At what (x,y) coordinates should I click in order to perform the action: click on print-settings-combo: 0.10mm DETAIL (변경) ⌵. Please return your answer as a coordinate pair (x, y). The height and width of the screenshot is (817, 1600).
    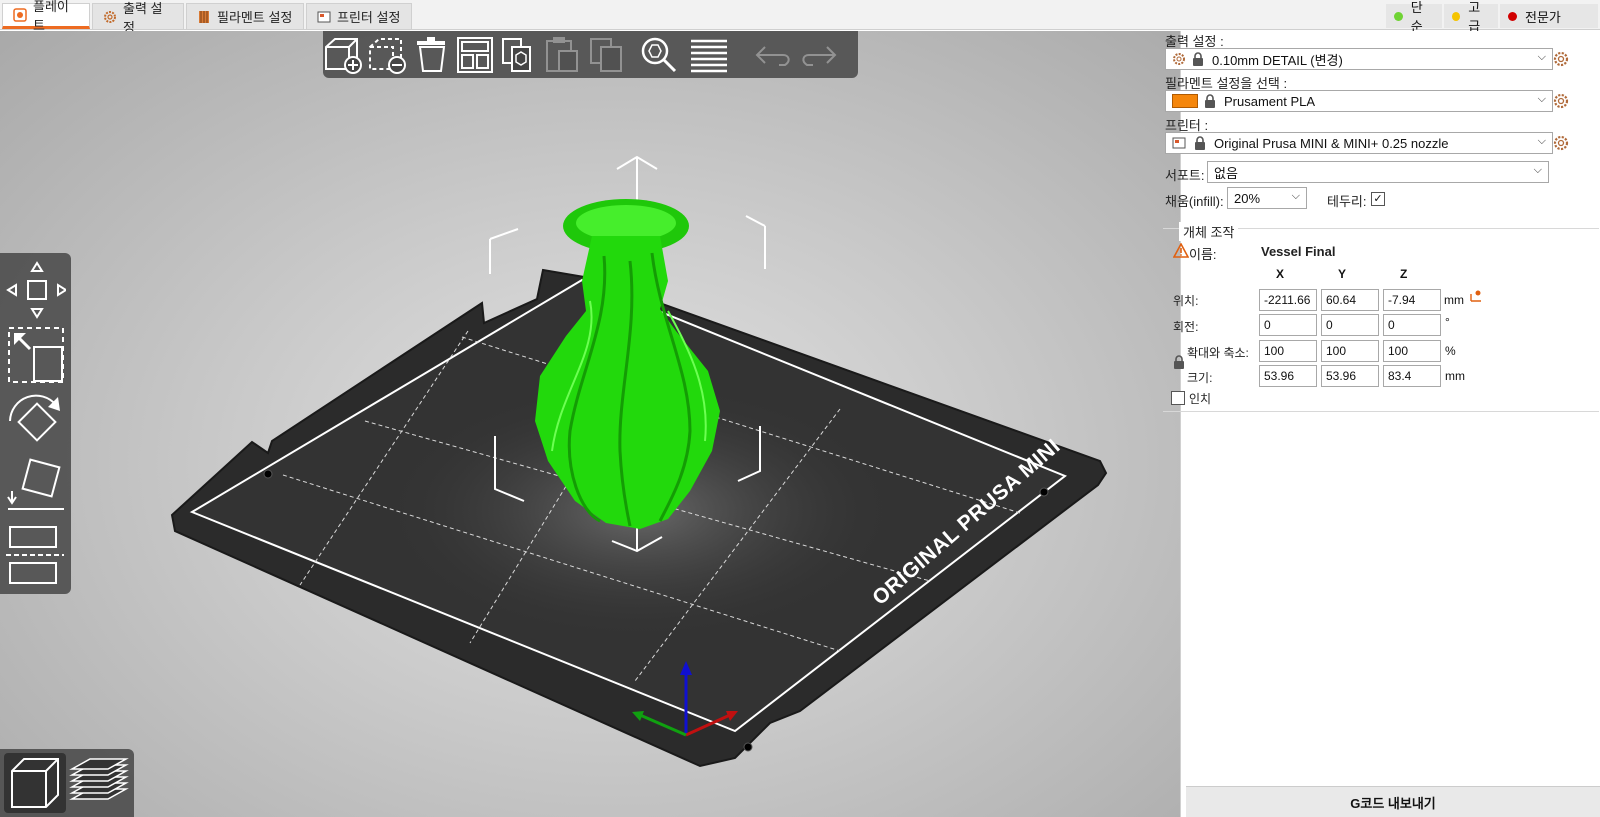
    Looking at the image, I should click on (1359, 59).